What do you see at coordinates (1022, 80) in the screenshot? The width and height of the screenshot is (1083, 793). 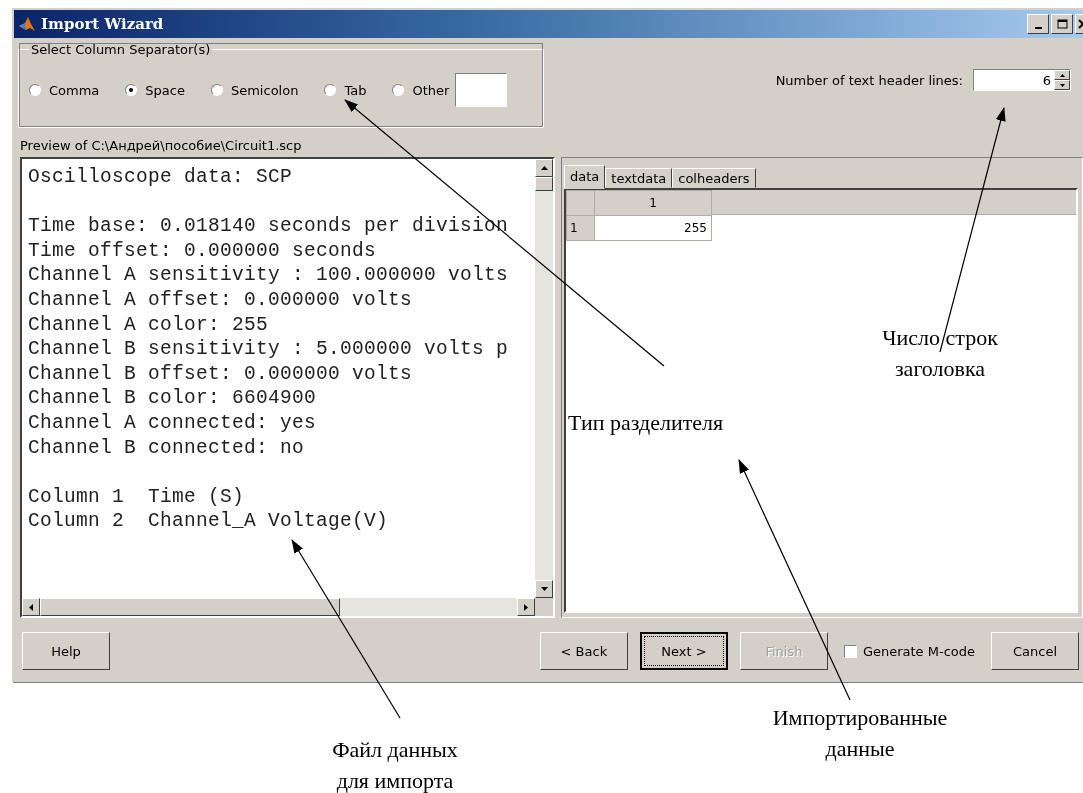 I see `header-lines-spinner: 6` at bounding box center [1022, 80].